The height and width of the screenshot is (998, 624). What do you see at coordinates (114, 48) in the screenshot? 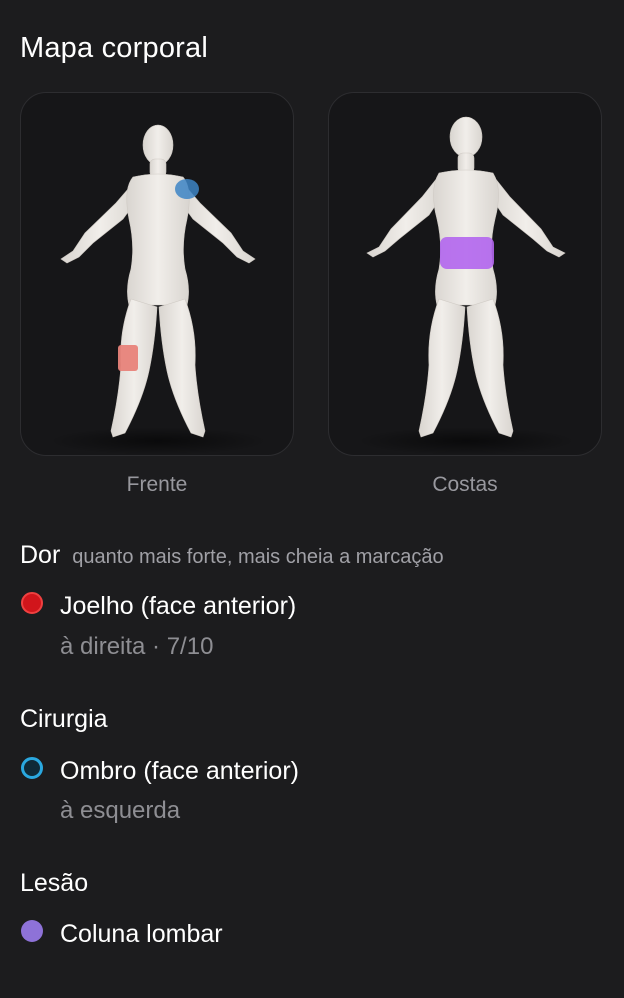
I see `page-title: Mapa corporal` at bounding box center [114, 48].